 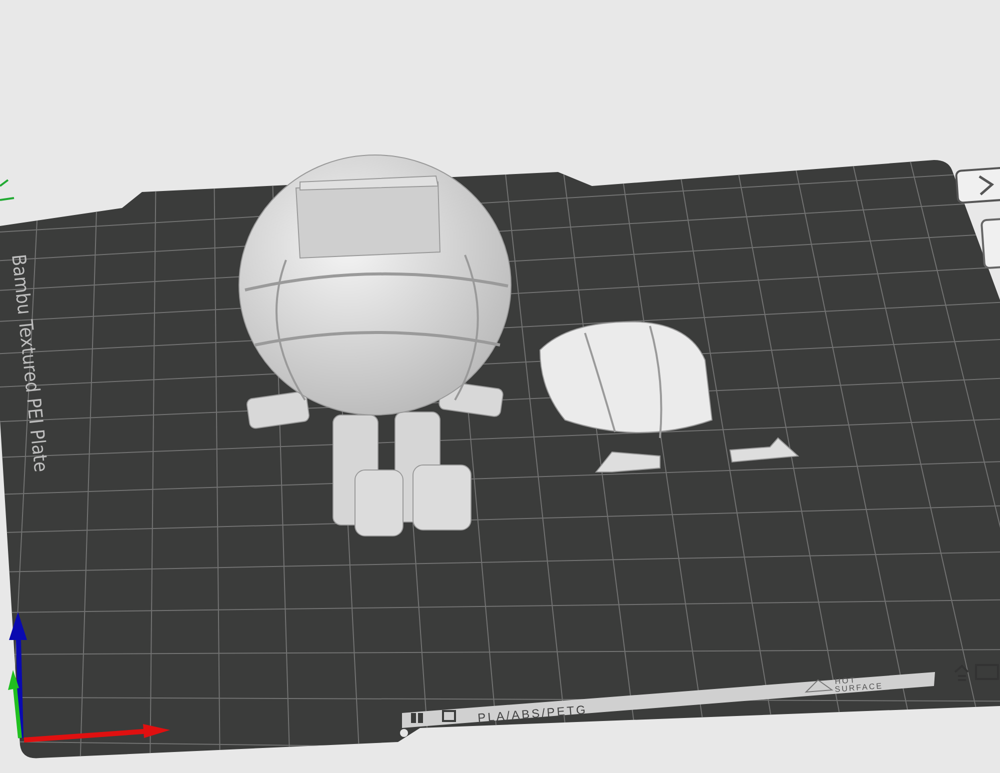 What do you see at coordinates (845, 680) in the screenshot?
I see `warning-text: HOT` at bounding box center [845, 680].